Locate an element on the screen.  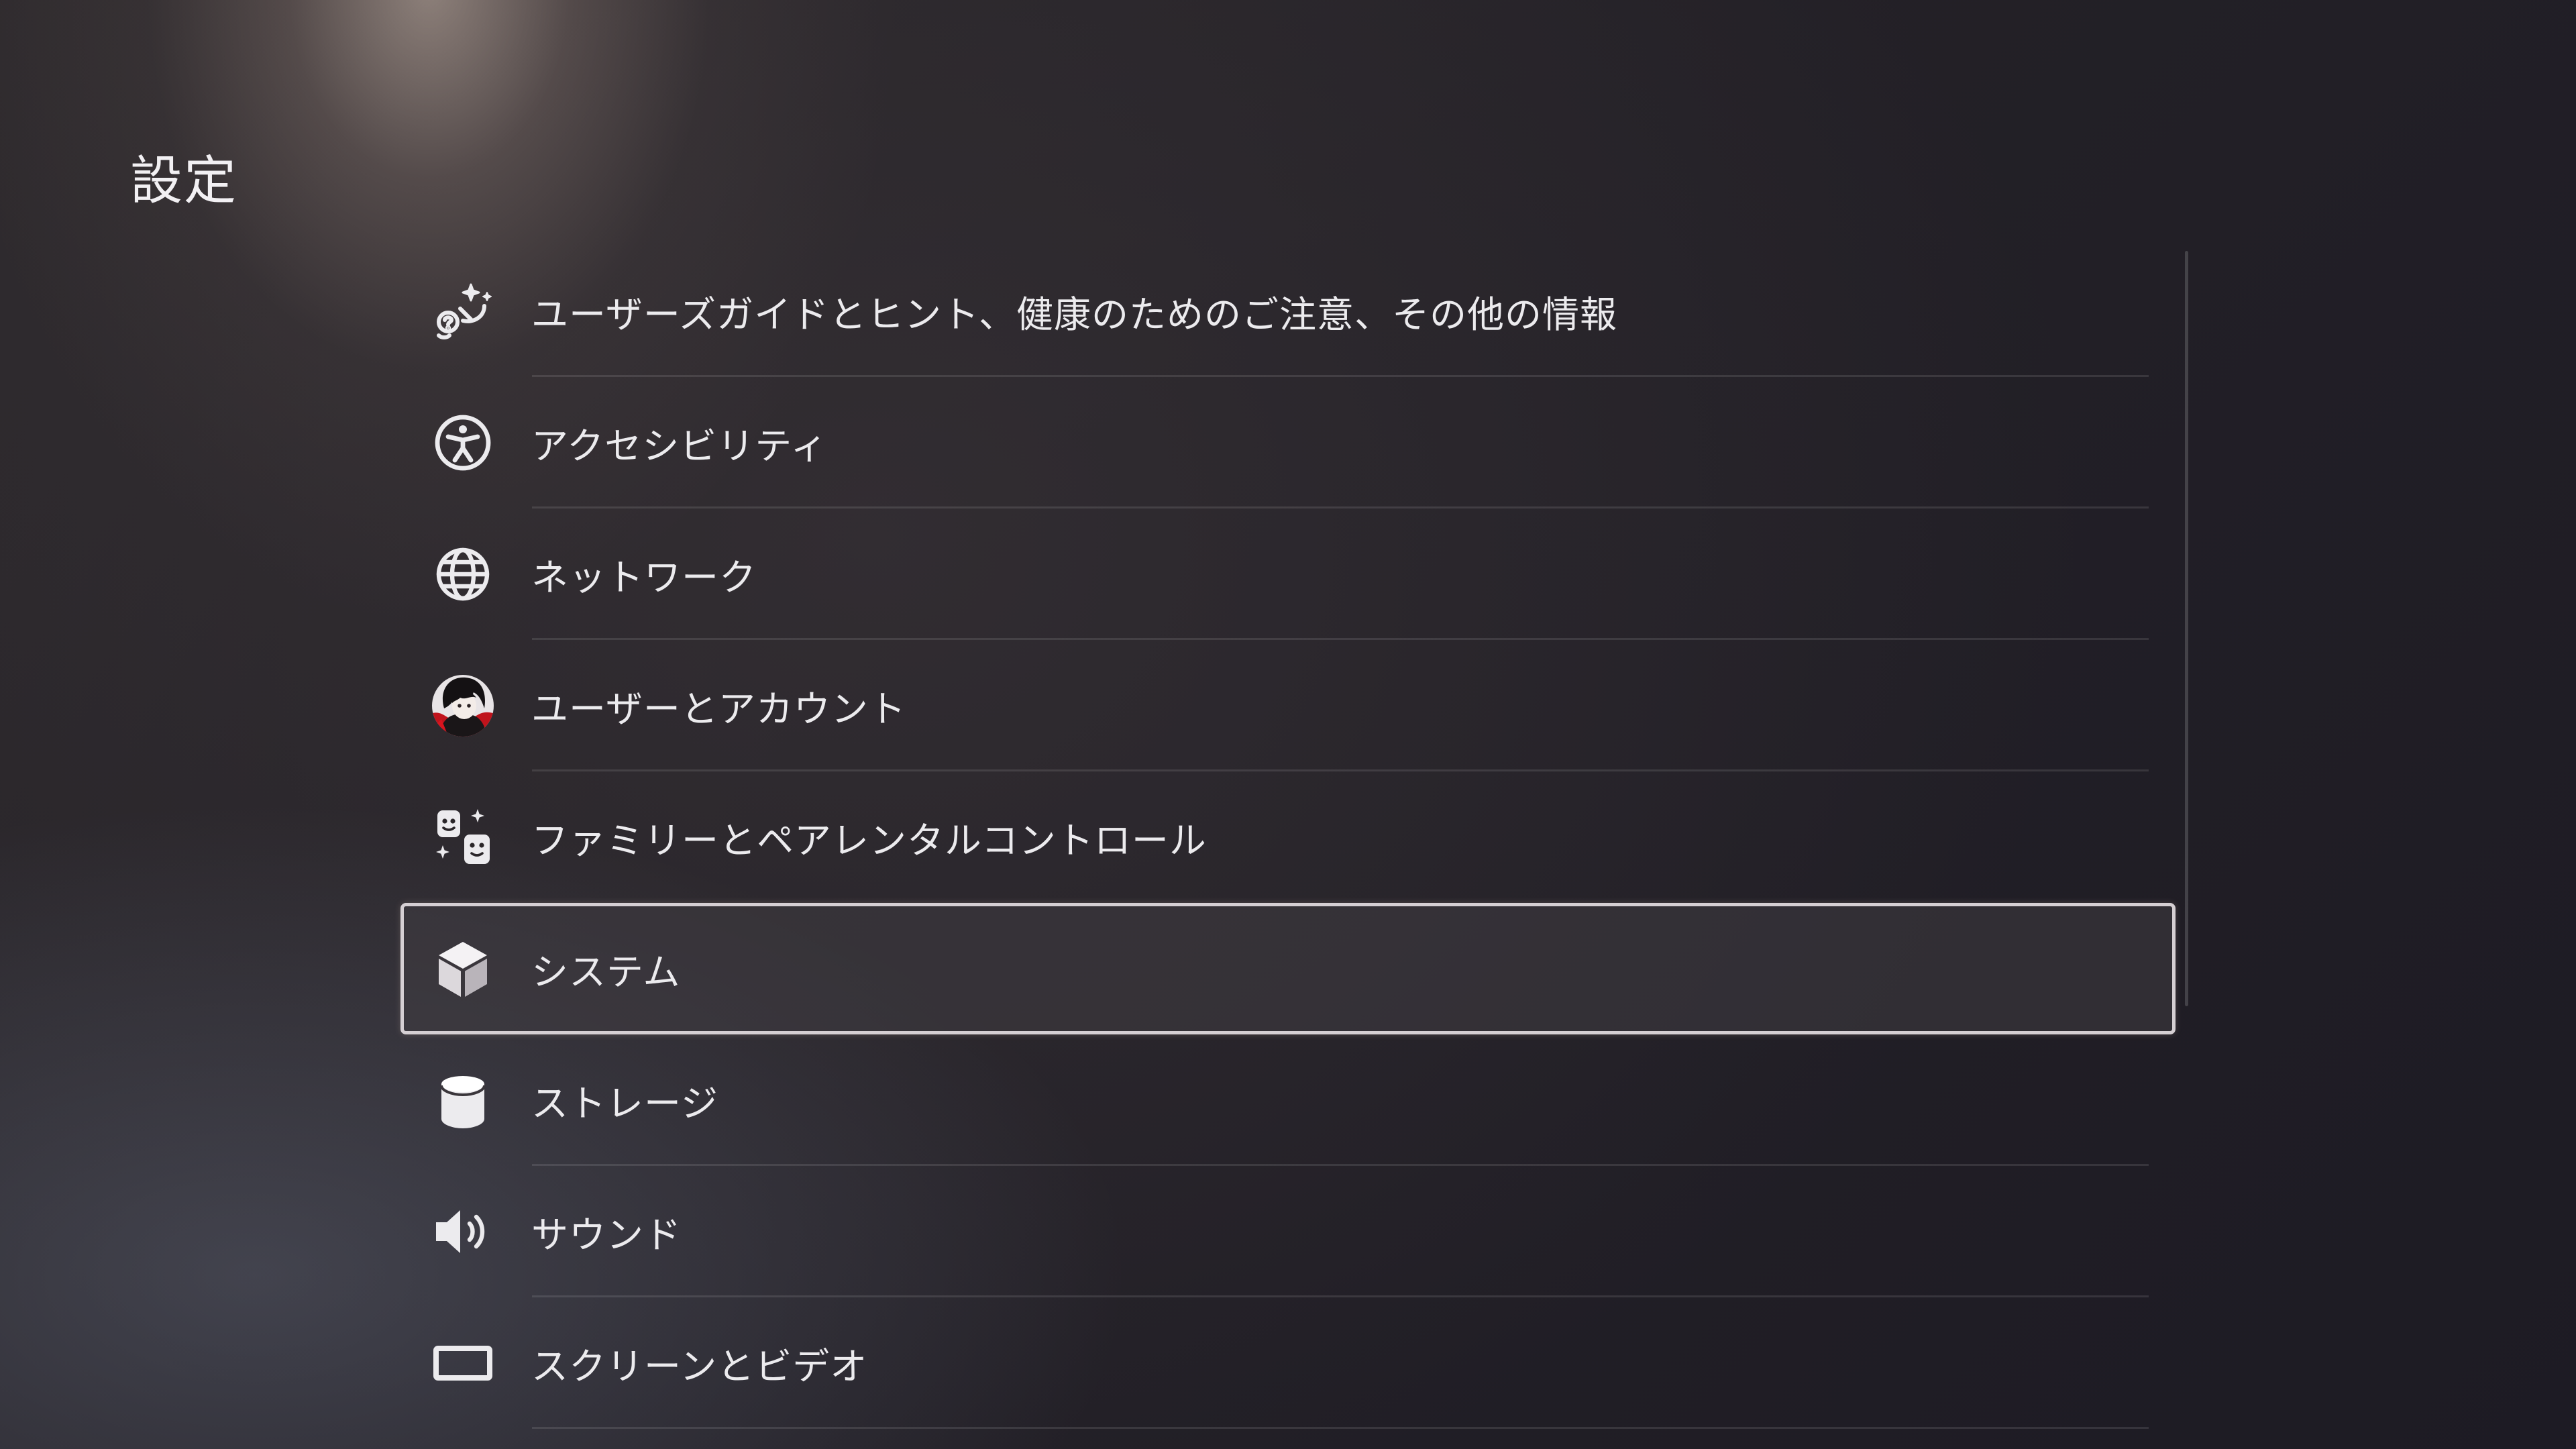
menu-item-label: サウンド is located at coordinates (606, 1235).